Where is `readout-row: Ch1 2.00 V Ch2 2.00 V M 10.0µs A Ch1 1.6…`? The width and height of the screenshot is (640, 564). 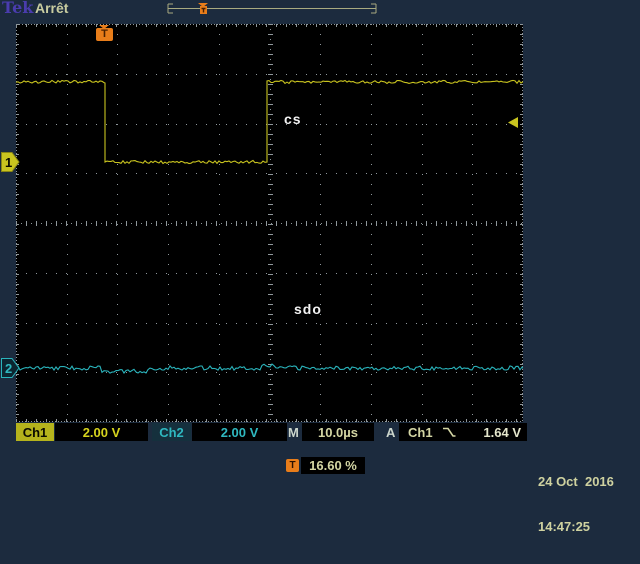
readout-row: Ch1 2.00 V Ch2 2.00 V M 10.0µs A Ch1 1.6… is located at coordinates (320, 432).